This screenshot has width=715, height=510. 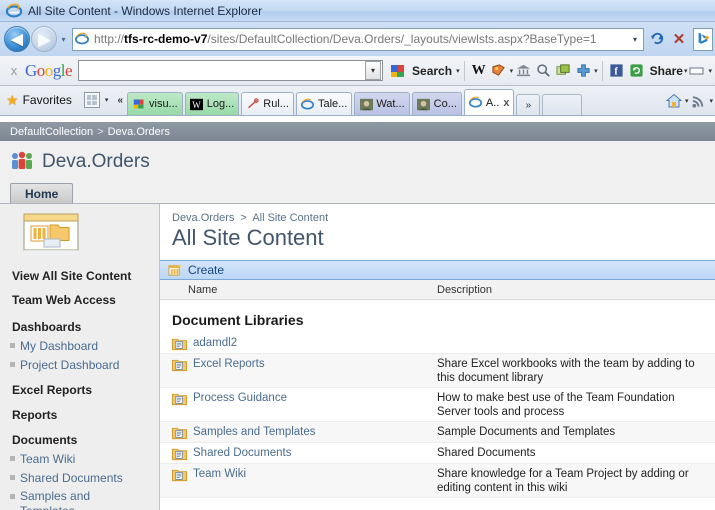 What do you see at coordinates (79, 300) in the screenshot?
I see `sidebar-item-team-web-access: Team Web Access` at bounding box center [79, 300].